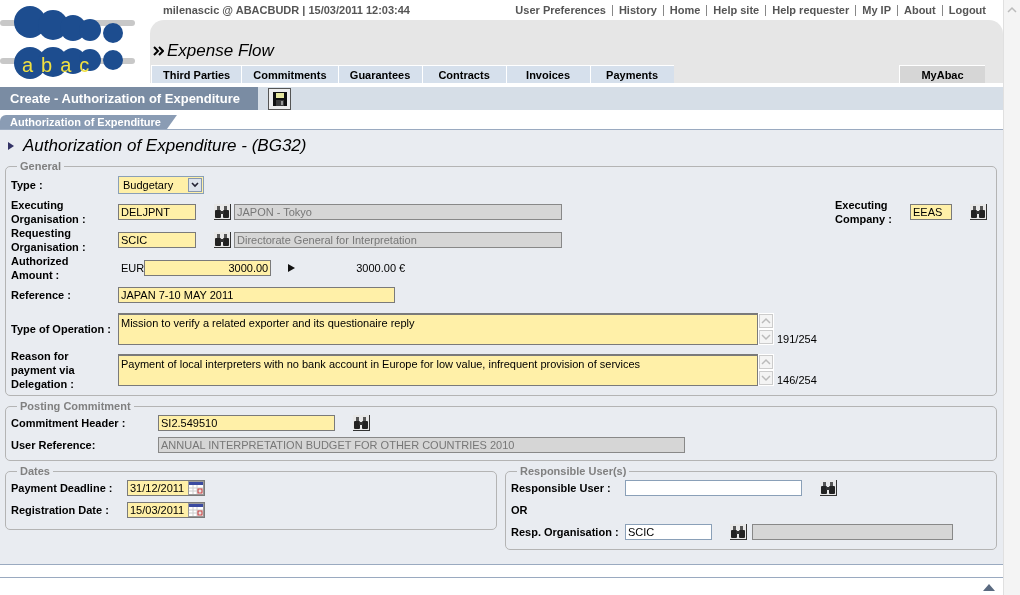  Describe the element at coordinates (11, 146) in the screenshot. I see `triangle-bullet-icon` at that location.